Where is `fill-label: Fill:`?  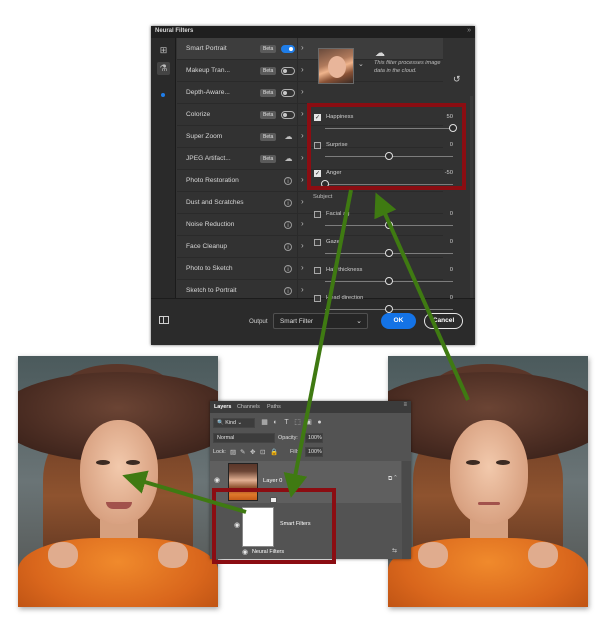
fill-label: Fill: is located at coordinates (294, 452).